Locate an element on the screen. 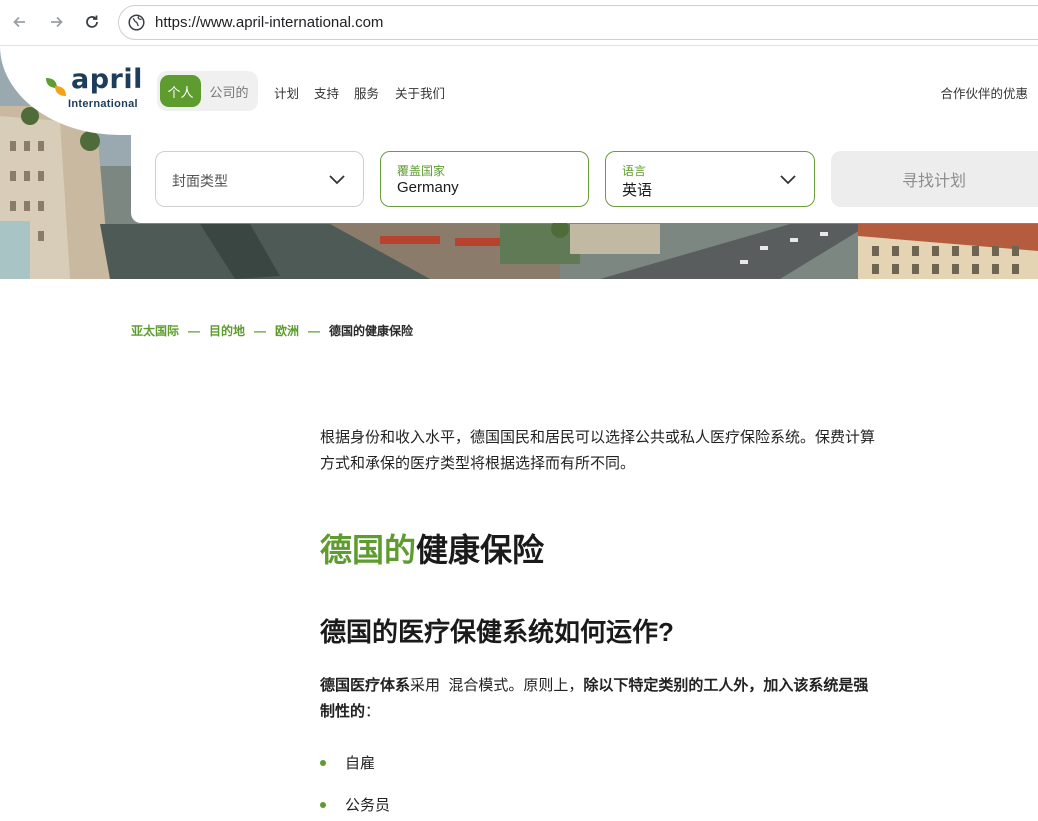  breadcrumb: 亚太国际 — 目的地 — 欧洲 — 德国的健康保险 is located at coordinates (272, 330).